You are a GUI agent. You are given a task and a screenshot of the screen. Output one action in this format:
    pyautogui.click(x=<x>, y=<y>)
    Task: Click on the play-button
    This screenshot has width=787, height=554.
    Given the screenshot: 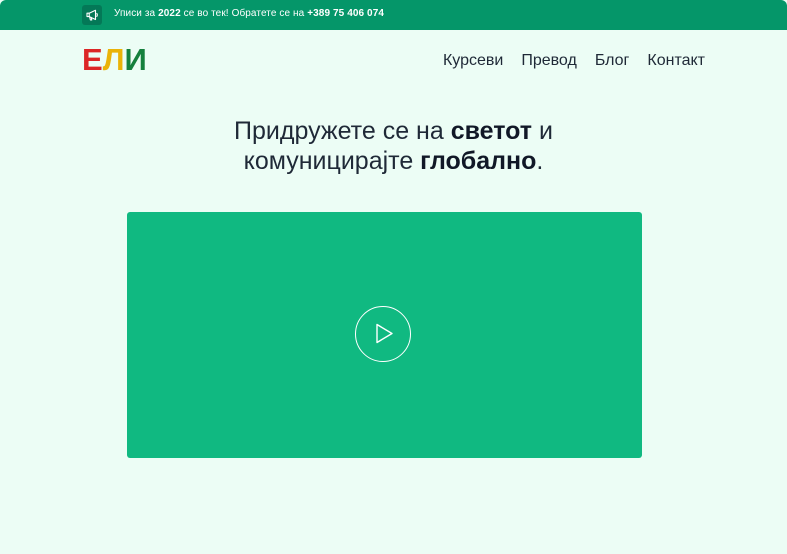 What is the action you would take?
    pyautogui.click(x=383, y=334)
    